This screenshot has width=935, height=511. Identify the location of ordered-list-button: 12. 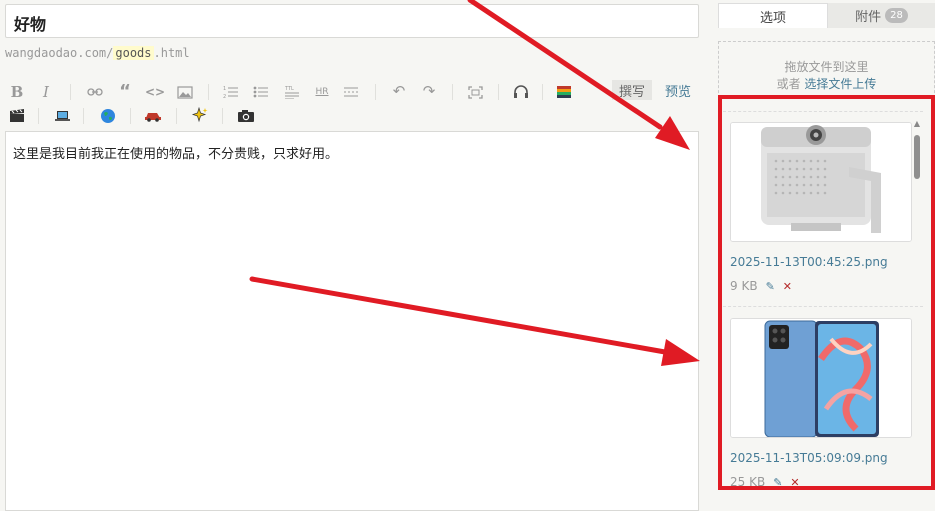
(231, 92).